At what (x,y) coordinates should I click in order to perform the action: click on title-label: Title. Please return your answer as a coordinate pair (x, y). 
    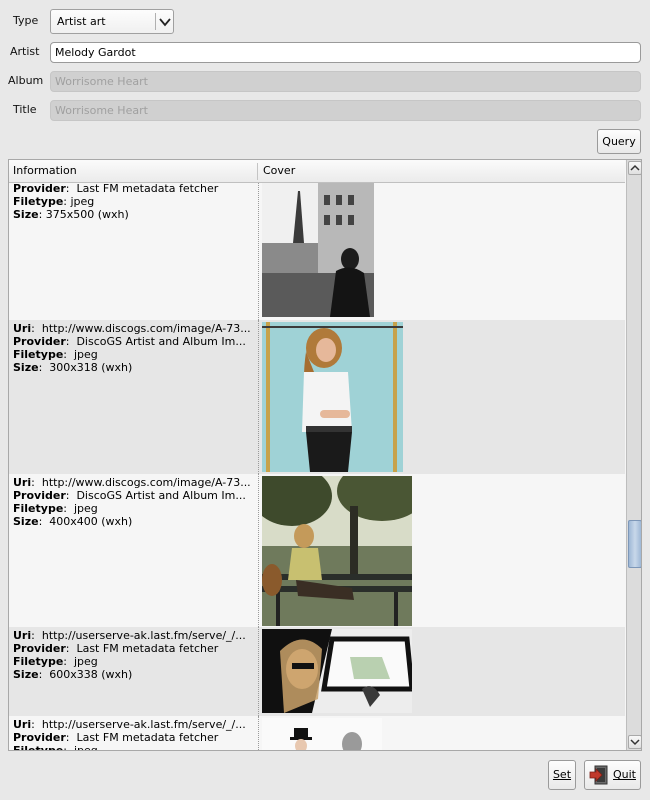
    Looking at the image, I should click on (25, 109).